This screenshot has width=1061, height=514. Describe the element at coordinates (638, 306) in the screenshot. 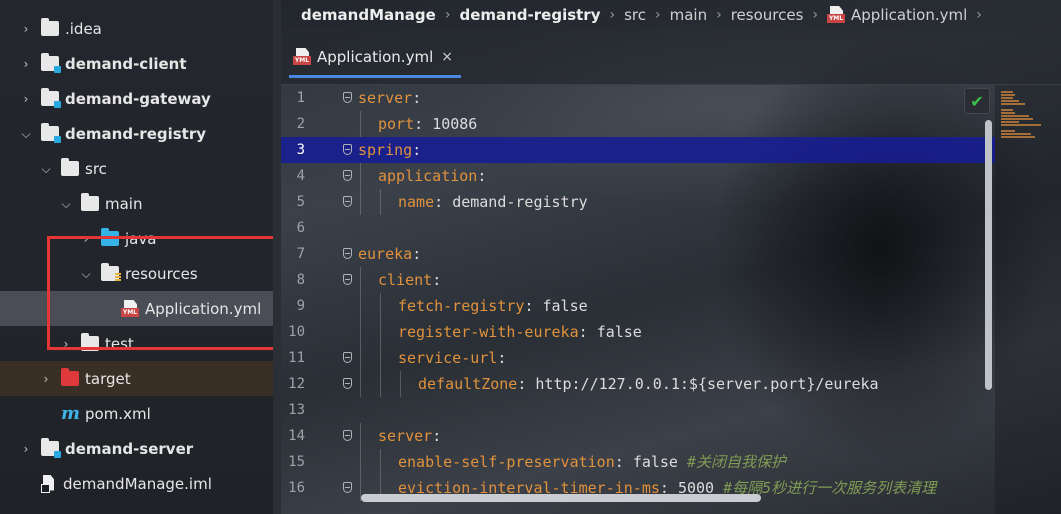

I see `code-line: 9 fetch-registry: false` at that location.